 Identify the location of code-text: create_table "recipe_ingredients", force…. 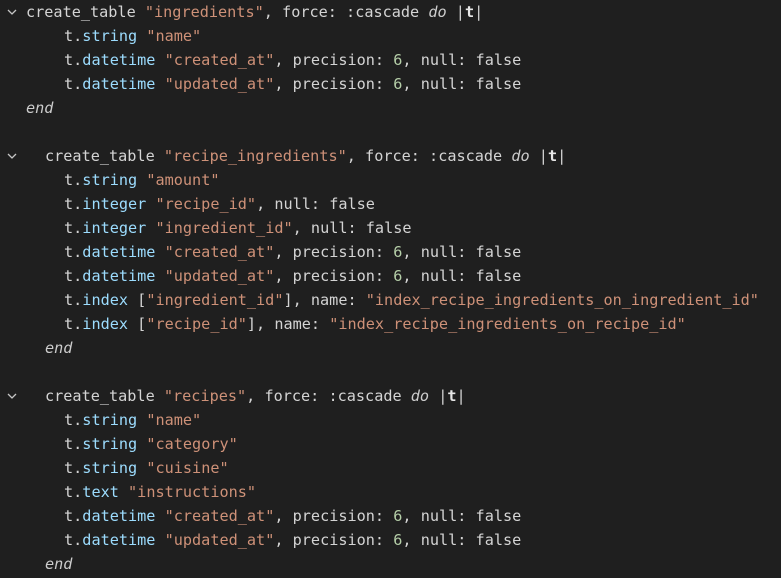
(305, 156).